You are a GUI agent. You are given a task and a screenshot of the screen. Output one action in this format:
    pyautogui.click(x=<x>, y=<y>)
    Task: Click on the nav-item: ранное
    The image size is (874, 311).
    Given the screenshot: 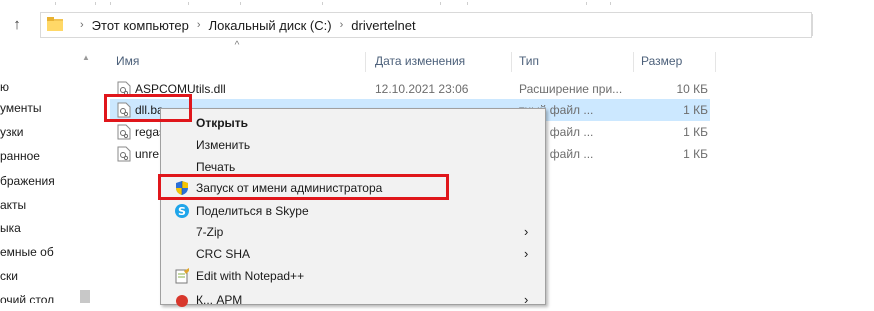 What is the action you would take?
    pyautogui.click(x=20, y=156)
    